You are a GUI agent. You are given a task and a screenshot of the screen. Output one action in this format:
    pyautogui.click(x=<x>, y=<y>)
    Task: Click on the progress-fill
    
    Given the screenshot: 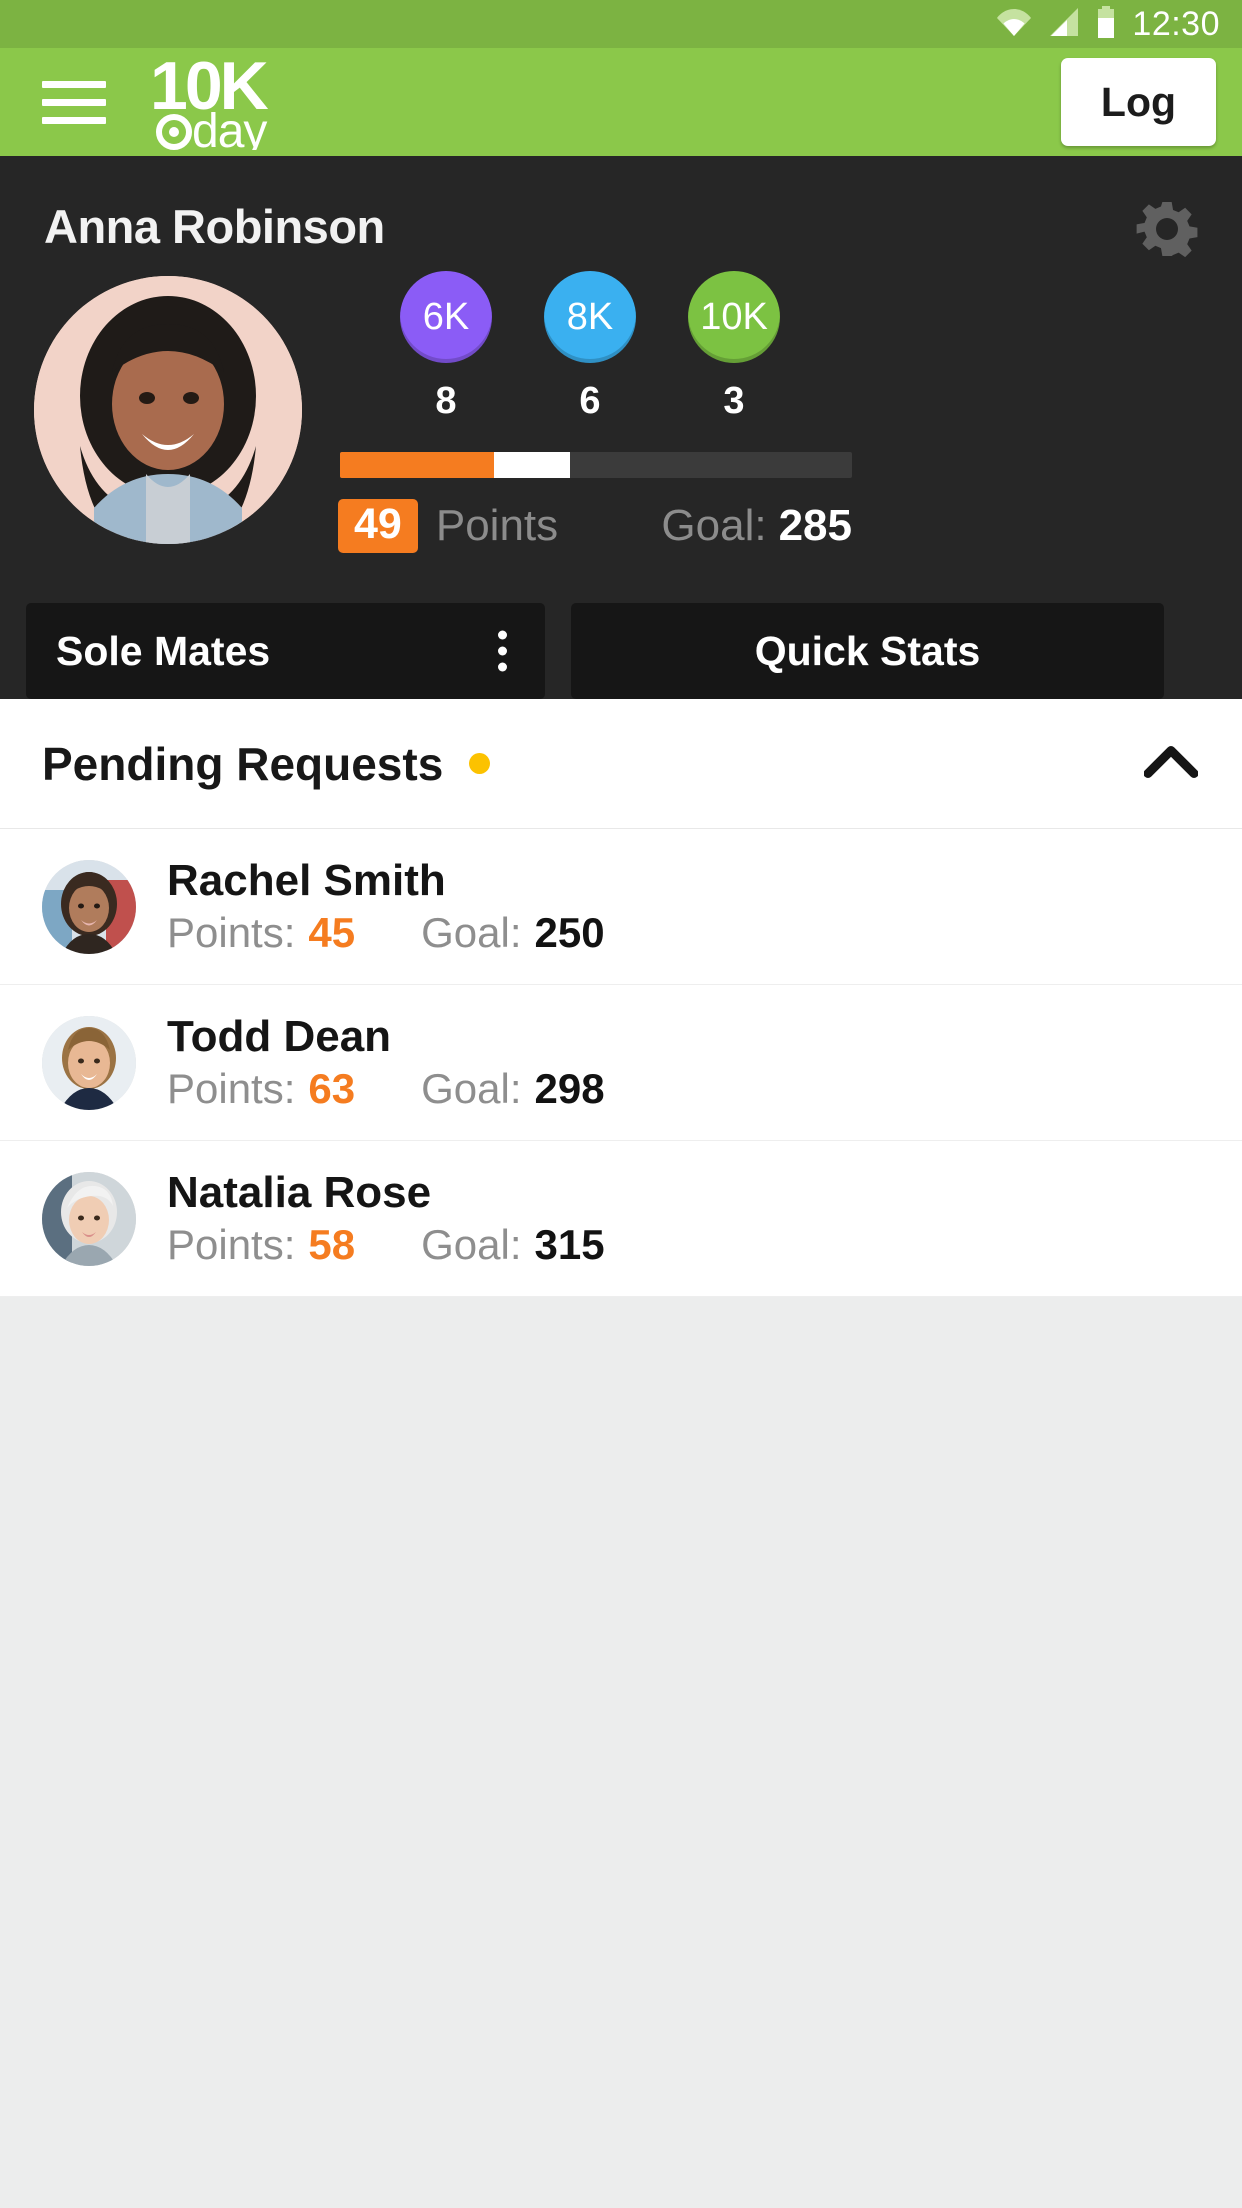 What is the action you would take?
    pyautogui.click(x=417, y=465)
    